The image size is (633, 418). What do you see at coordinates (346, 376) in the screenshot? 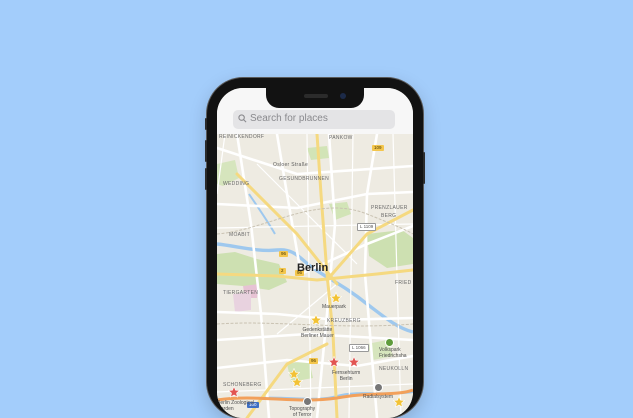
I see `poi-label-fernsehturm: Fernsehturm Berlin` at bounding box center [346, 376].